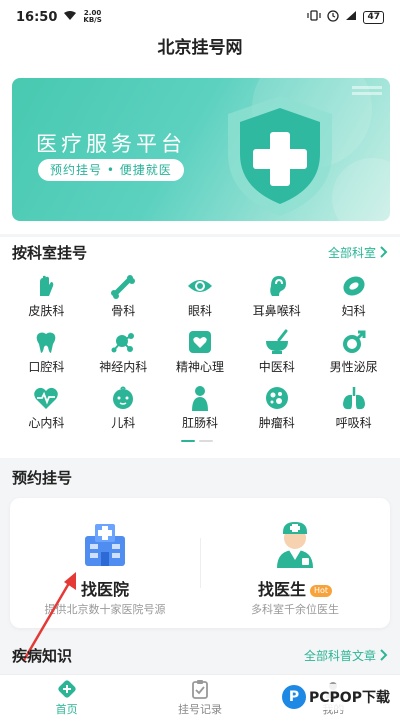  I want to click on dept-dental: 口腔科, so click(46, 353).